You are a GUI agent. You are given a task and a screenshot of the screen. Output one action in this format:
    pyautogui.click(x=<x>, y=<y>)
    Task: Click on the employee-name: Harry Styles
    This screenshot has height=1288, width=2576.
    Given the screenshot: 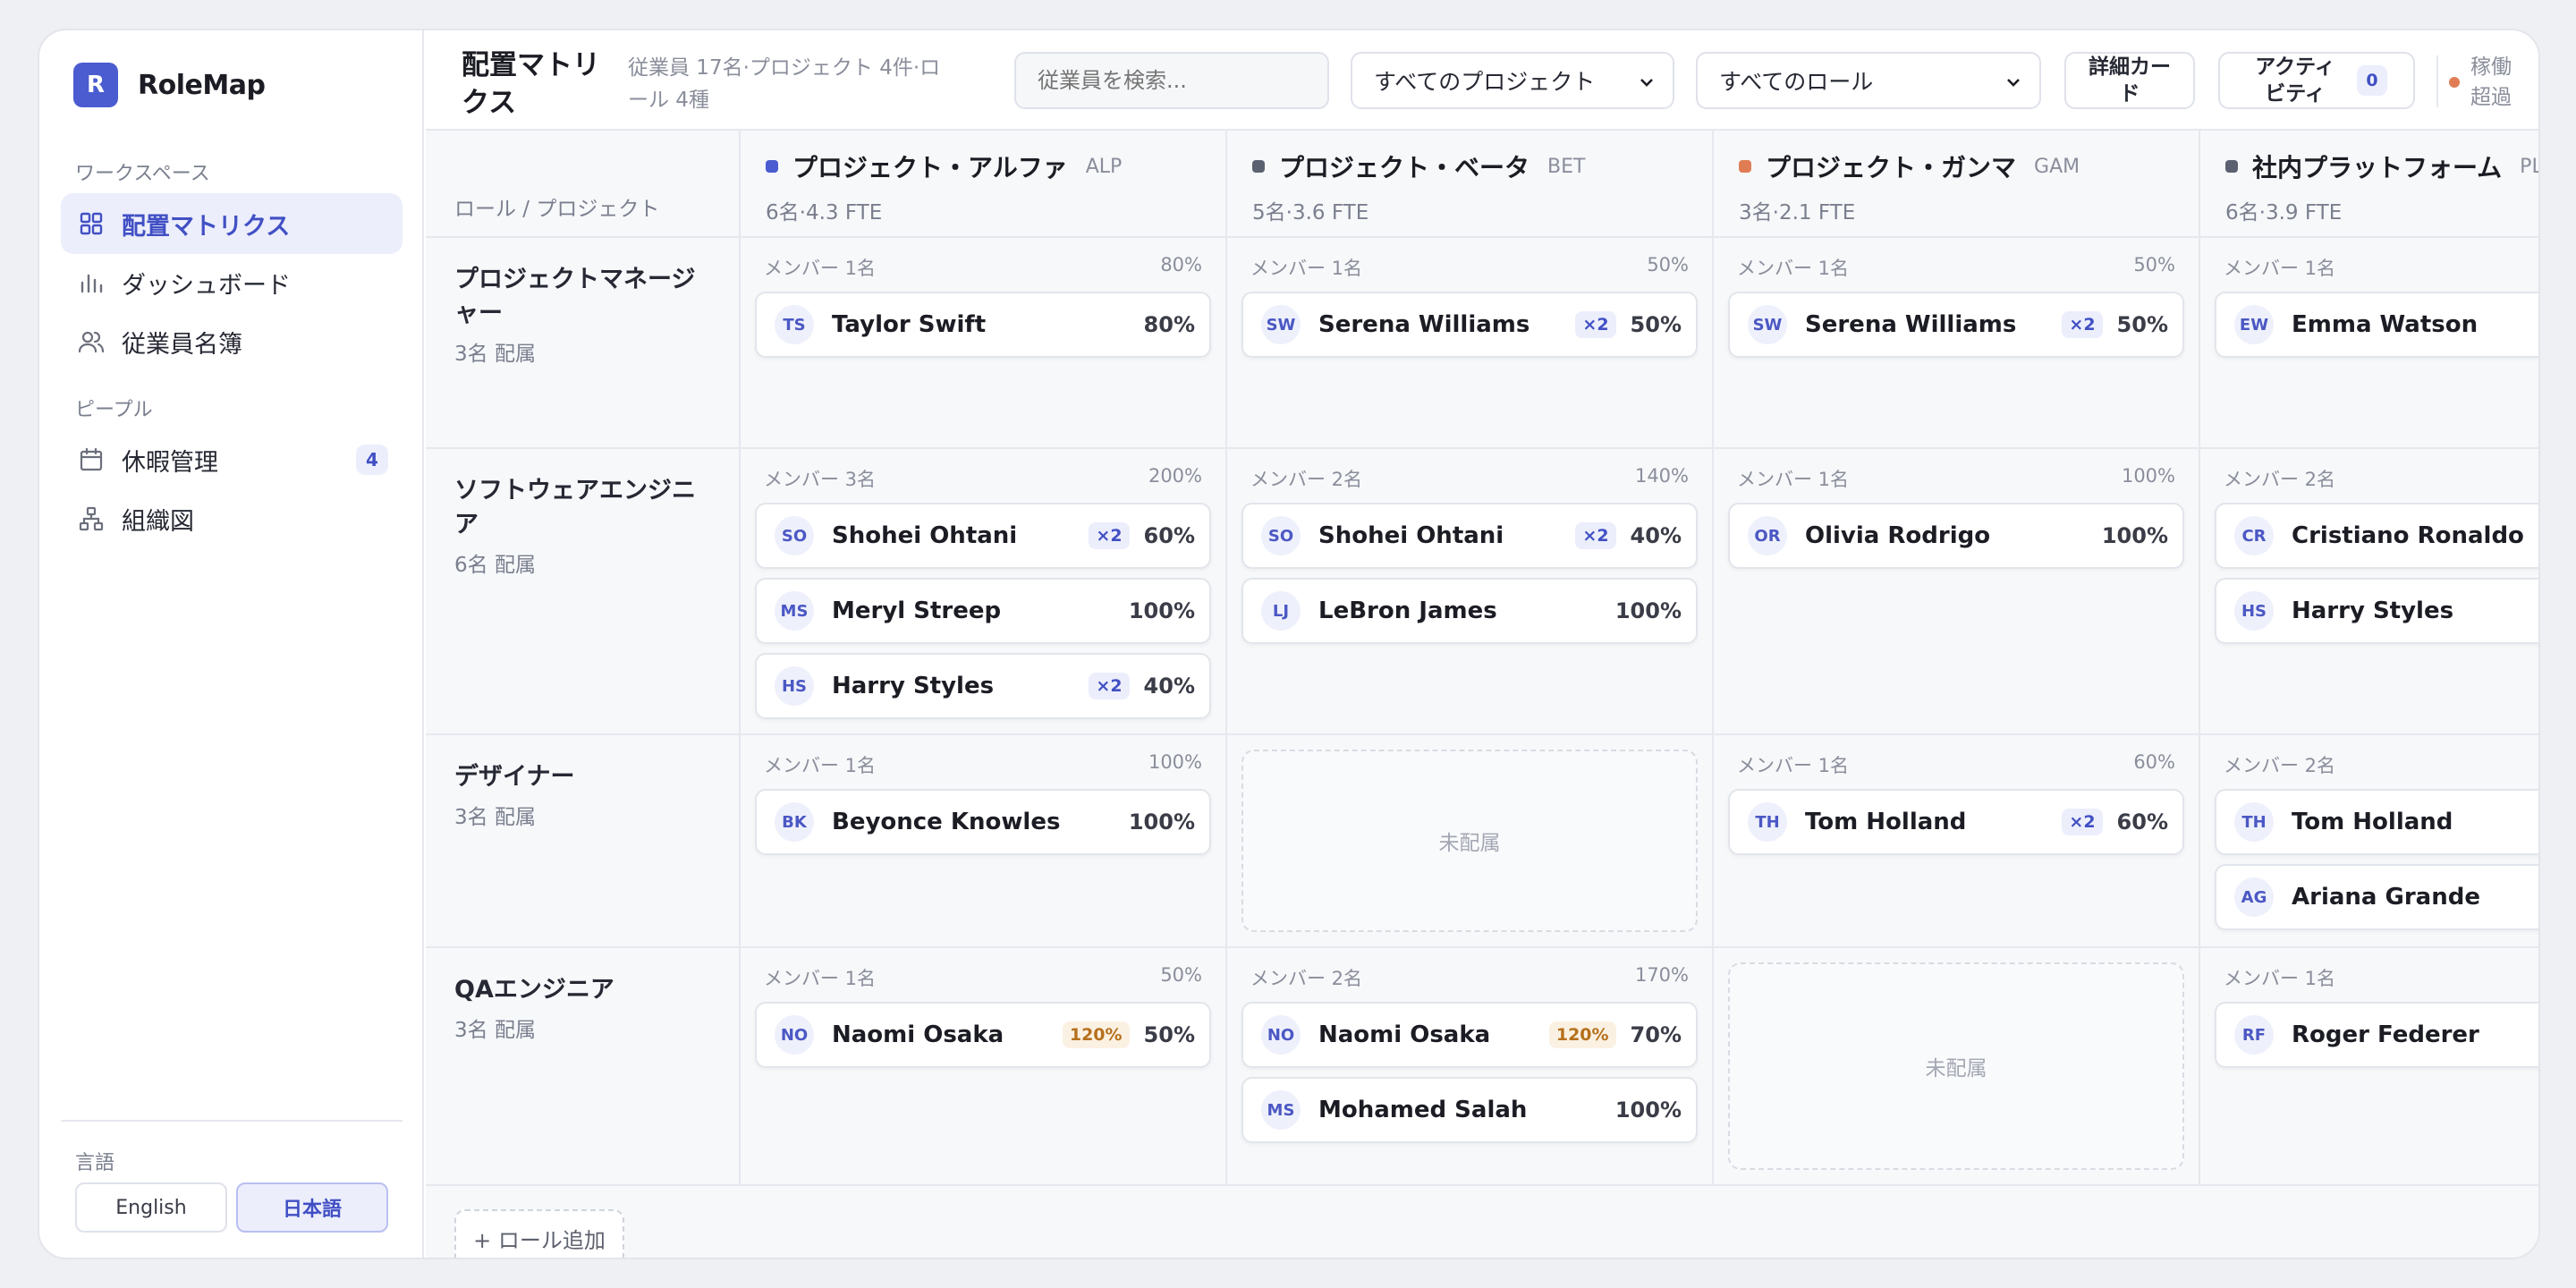 What is the action you would take?
    pyautogui.click(x=2373, y=610)
    